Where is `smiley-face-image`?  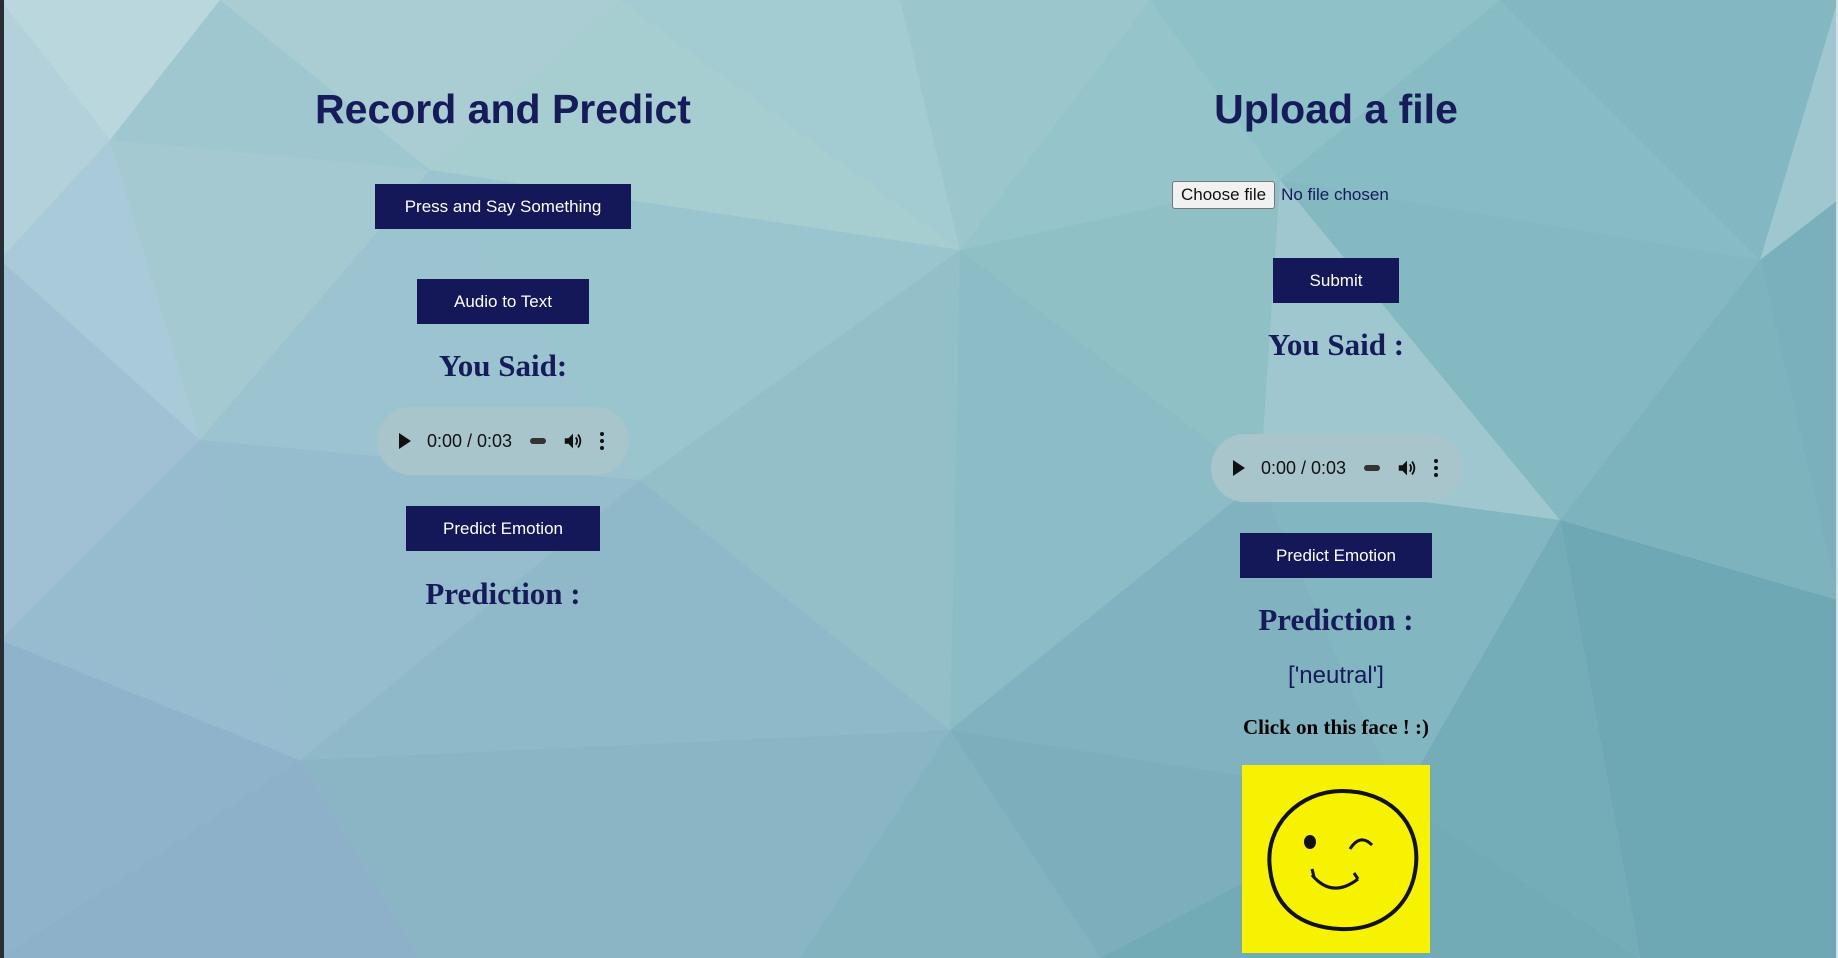
smiley-face-image is located at coordinates (1336, 859).